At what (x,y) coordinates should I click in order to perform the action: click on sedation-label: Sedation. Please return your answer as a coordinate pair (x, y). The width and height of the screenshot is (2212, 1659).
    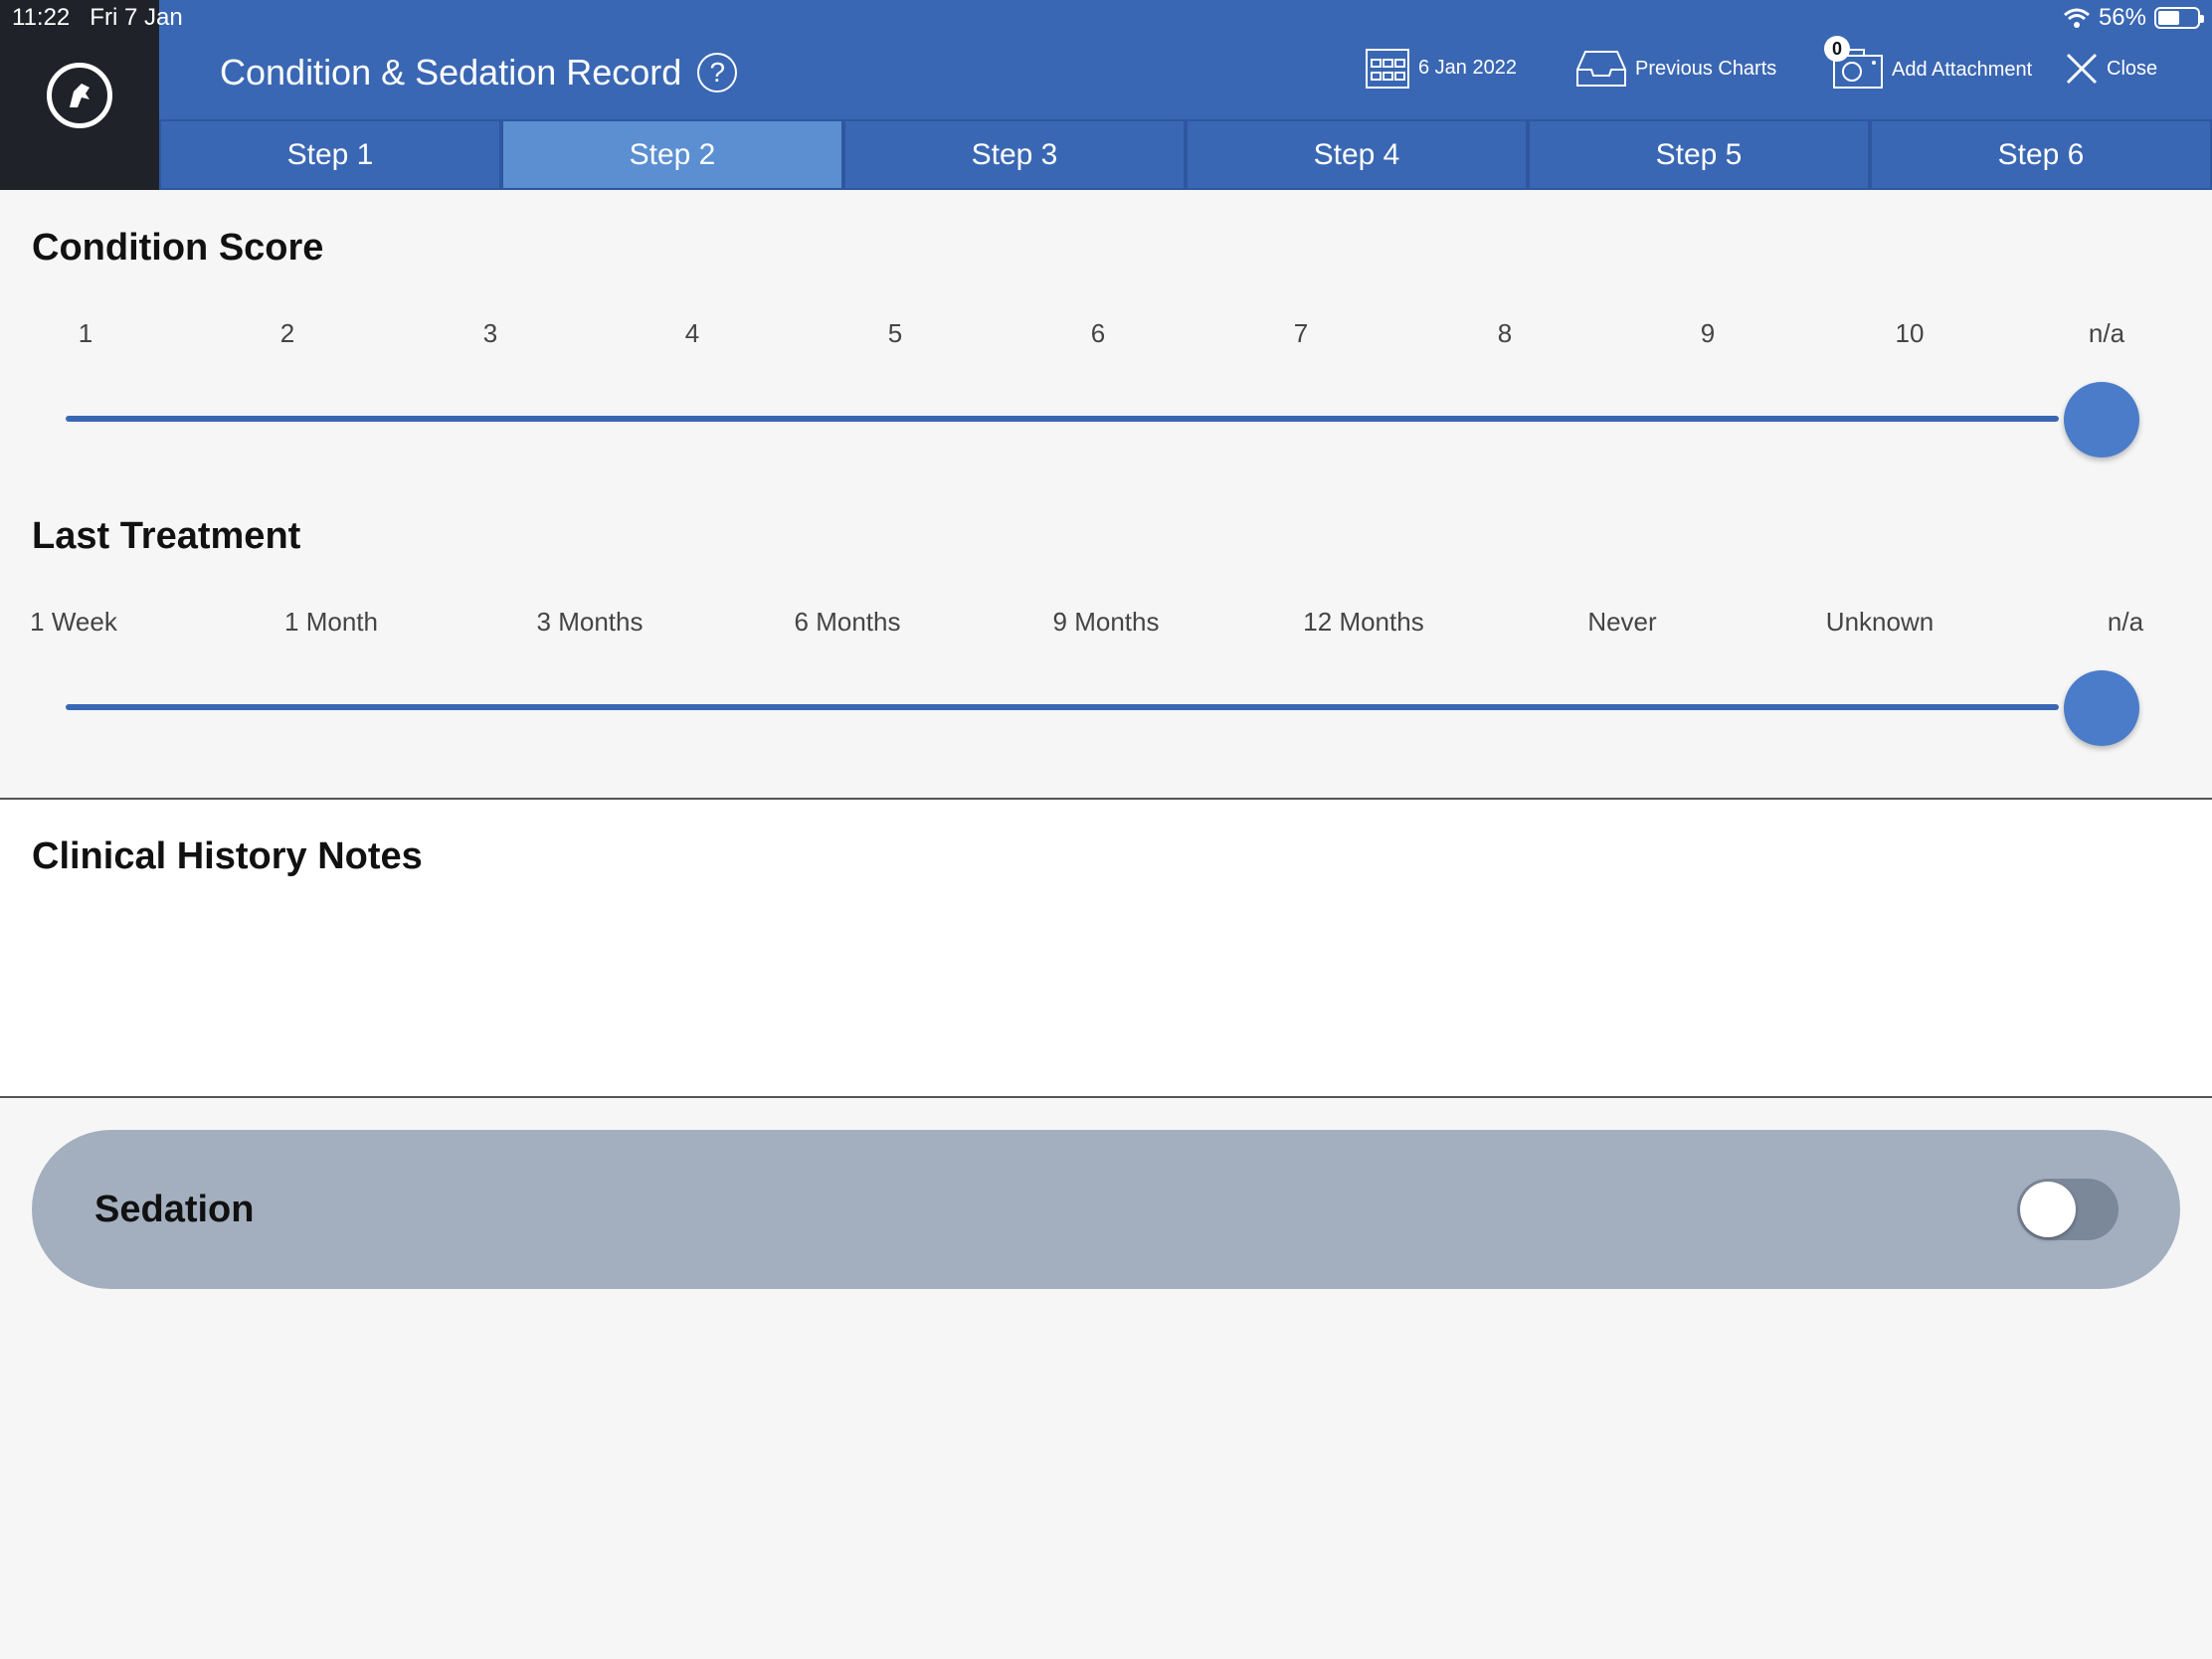
    Looking at the image, I should click on (174, 1209).